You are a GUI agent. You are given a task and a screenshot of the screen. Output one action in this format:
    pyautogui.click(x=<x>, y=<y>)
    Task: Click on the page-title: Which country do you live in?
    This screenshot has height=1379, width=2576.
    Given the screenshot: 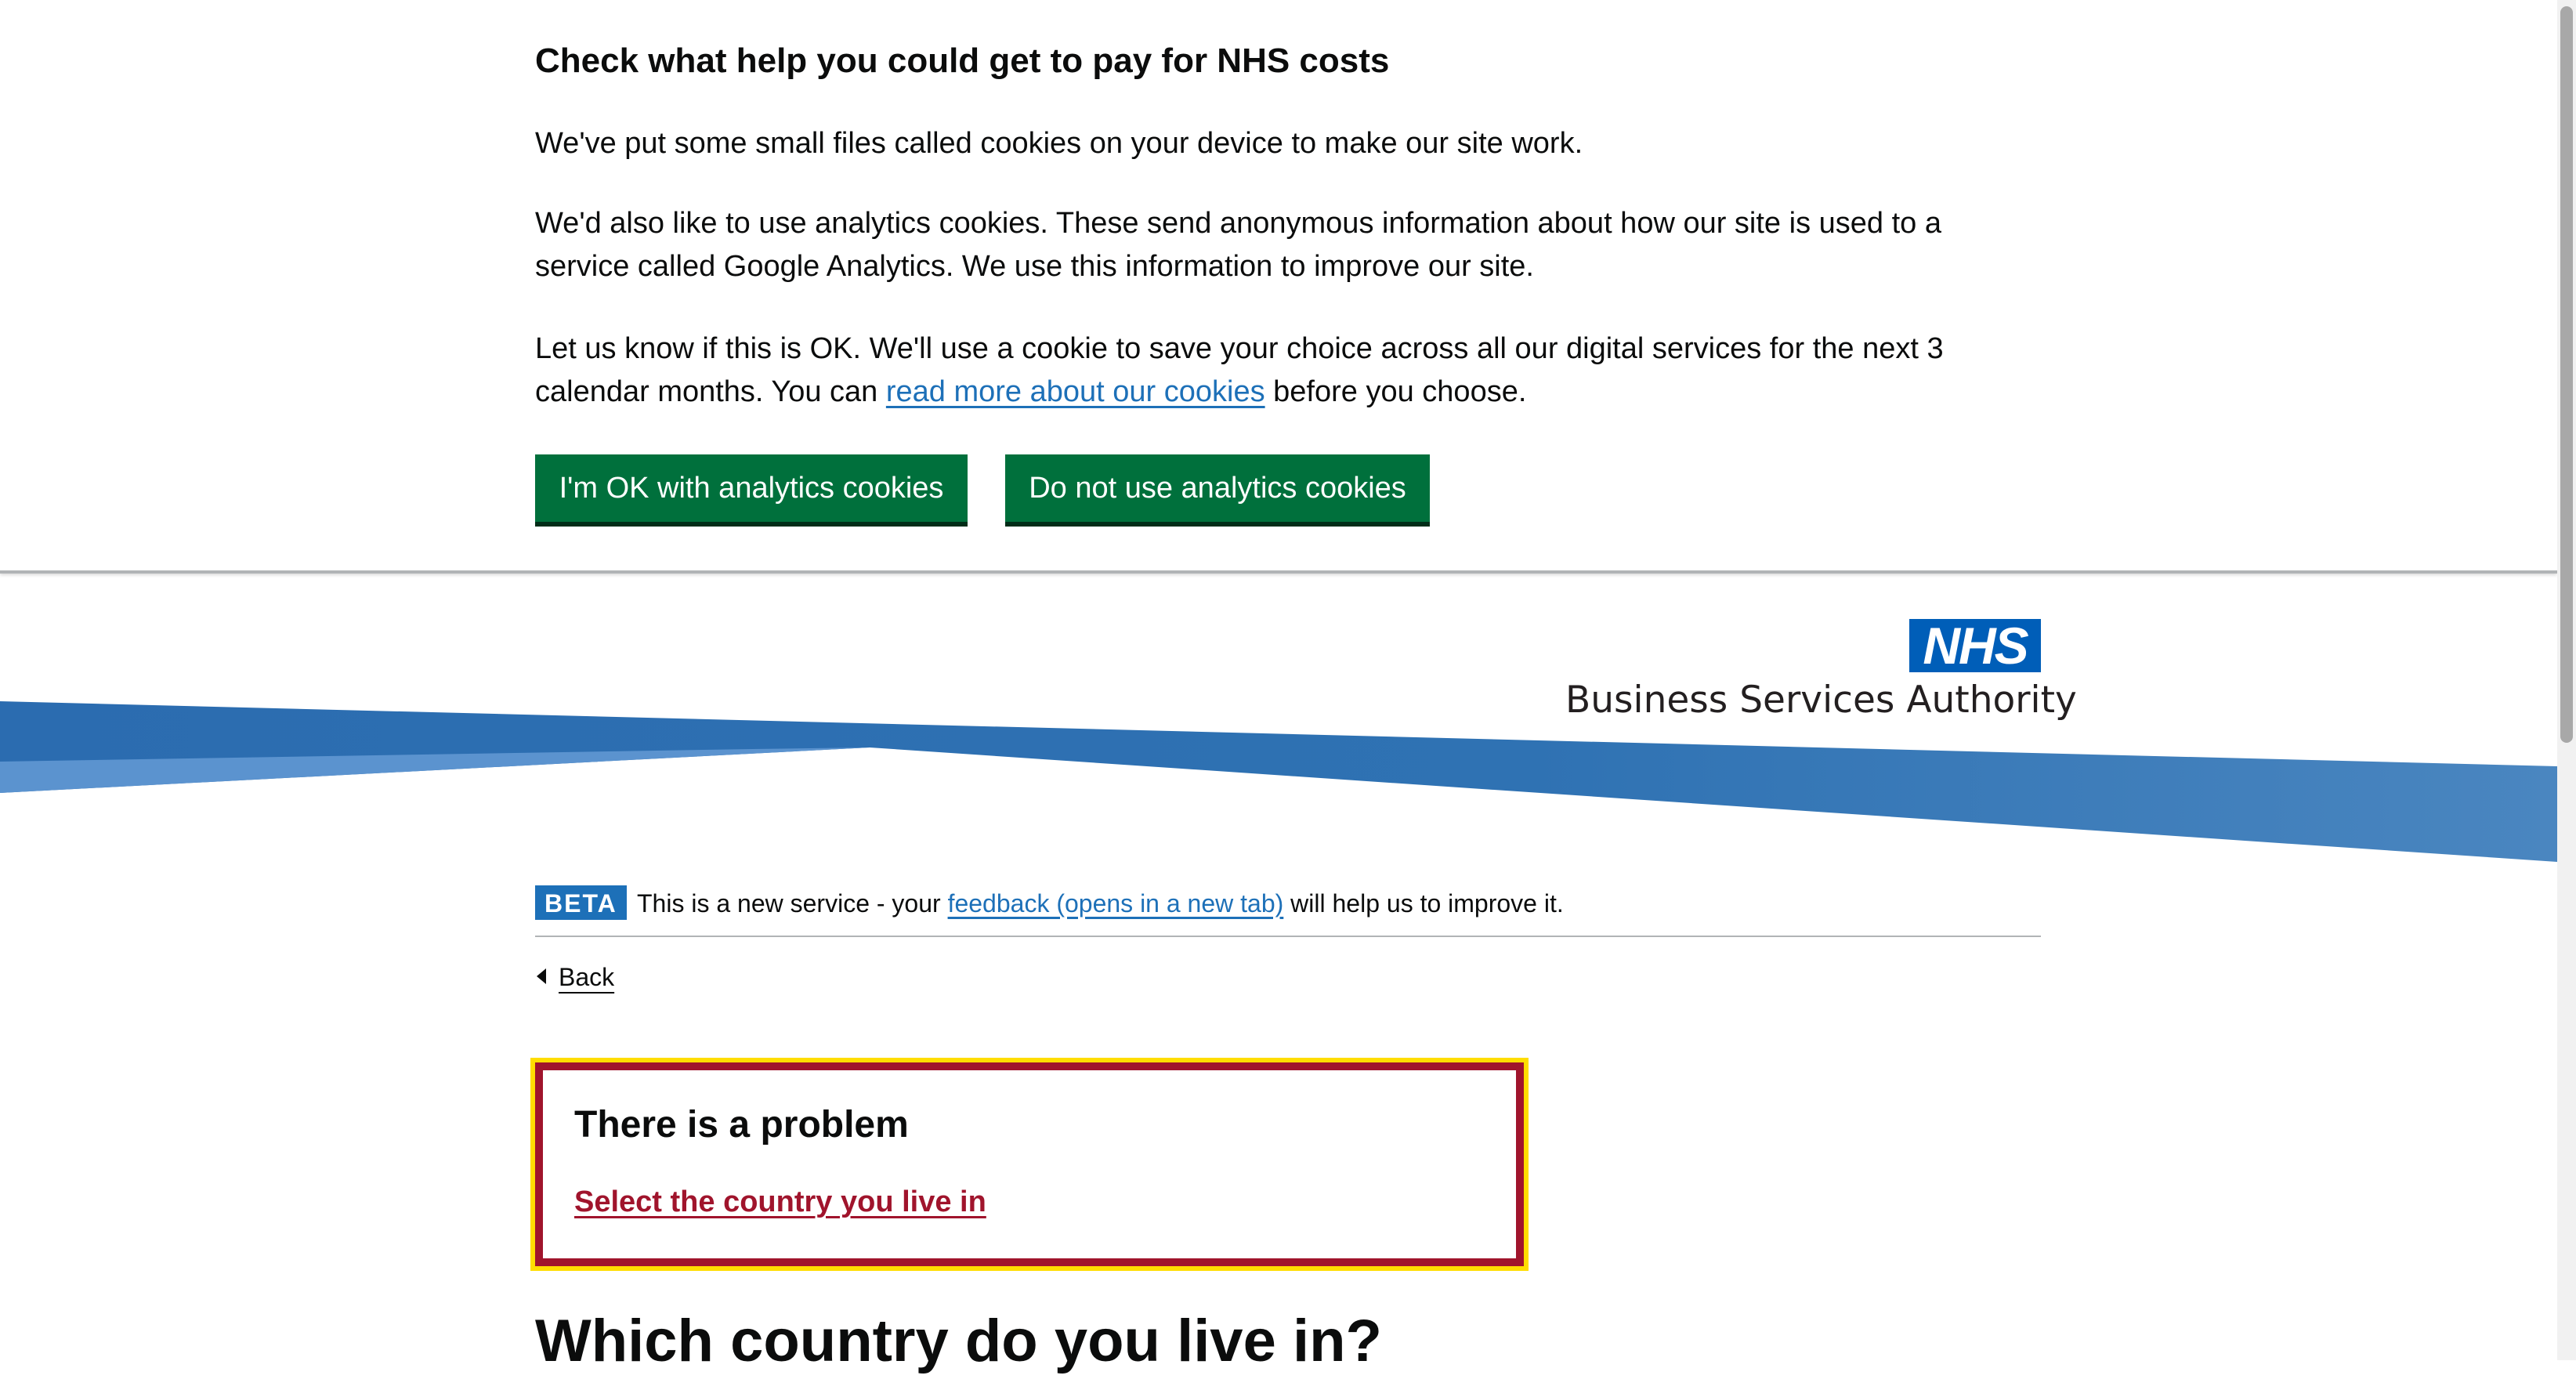 What is the action you would take?
    pyautogui.click(x=959, y=1341)
    